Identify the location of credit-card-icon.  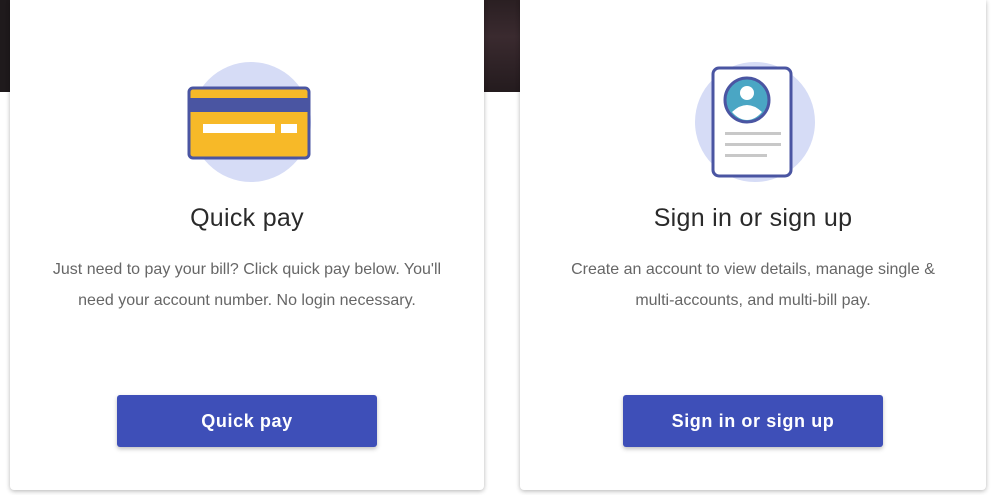
(249, 122).